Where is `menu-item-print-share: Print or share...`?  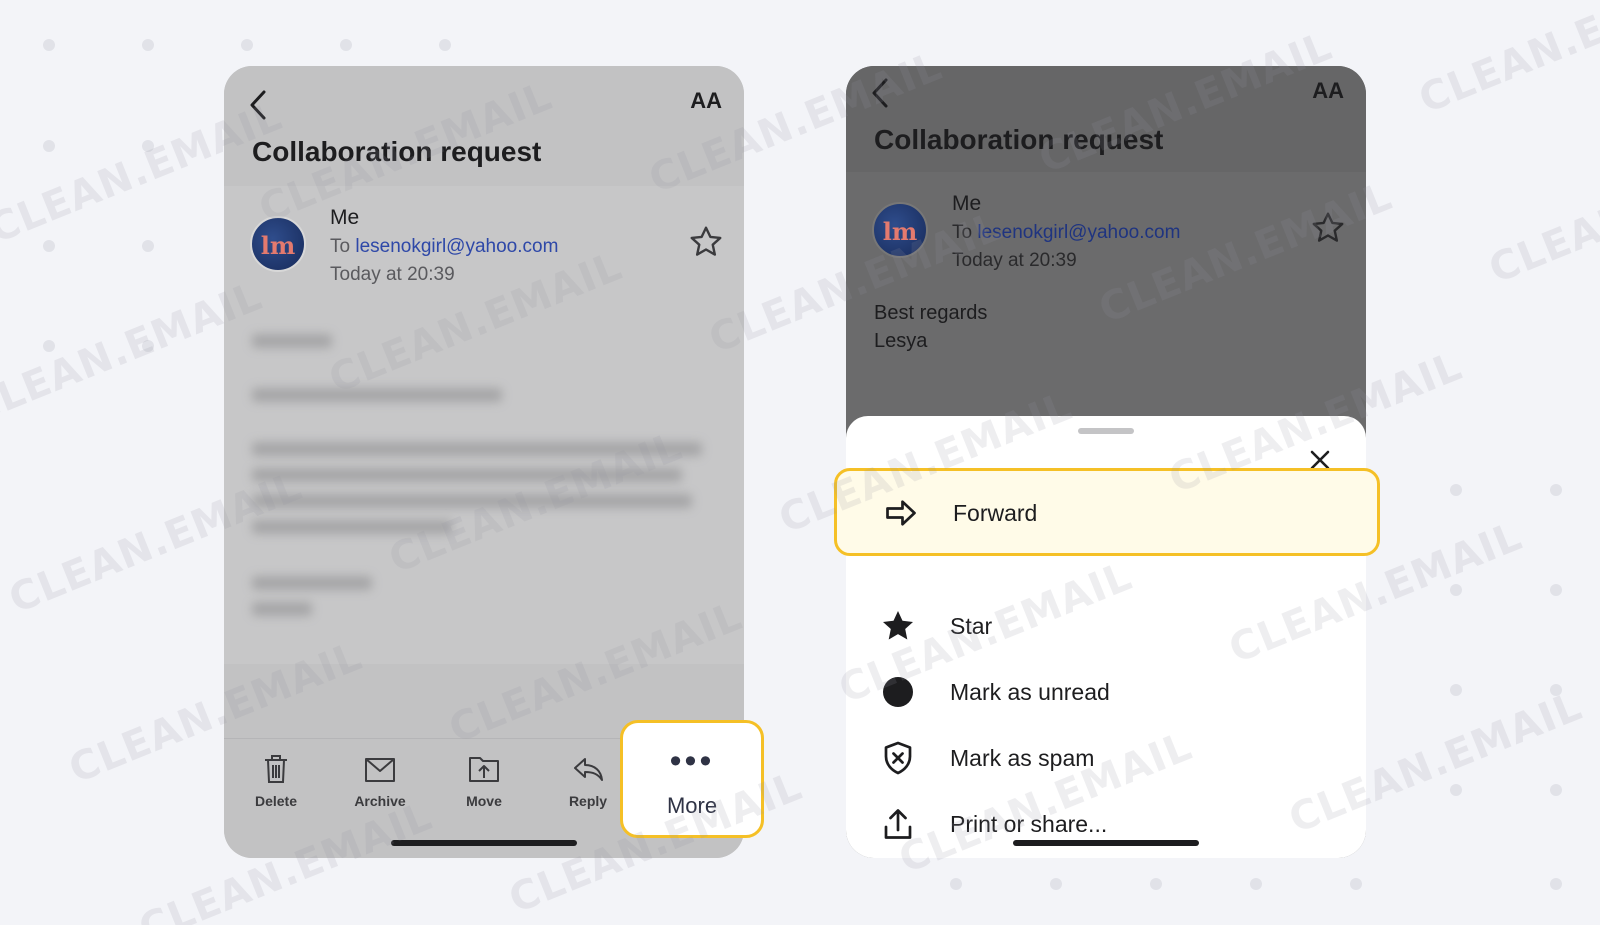 menu-item-print-share: Print or share... is located at coordinates (1106, 824).